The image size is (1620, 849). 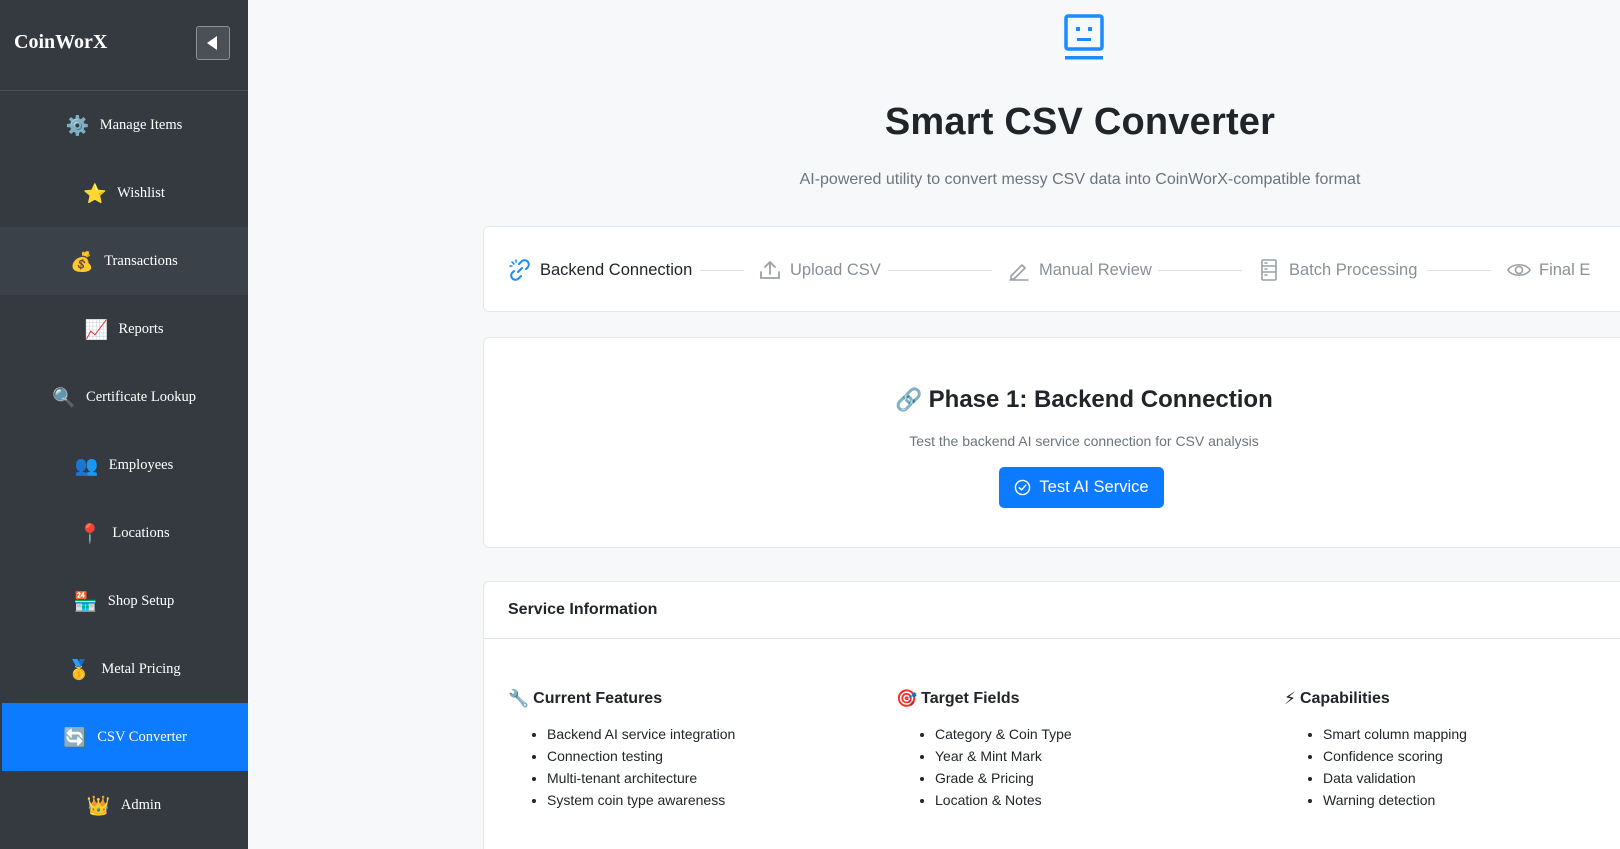 I want to click on step-label: Final E, so click(x=1565, y=269).